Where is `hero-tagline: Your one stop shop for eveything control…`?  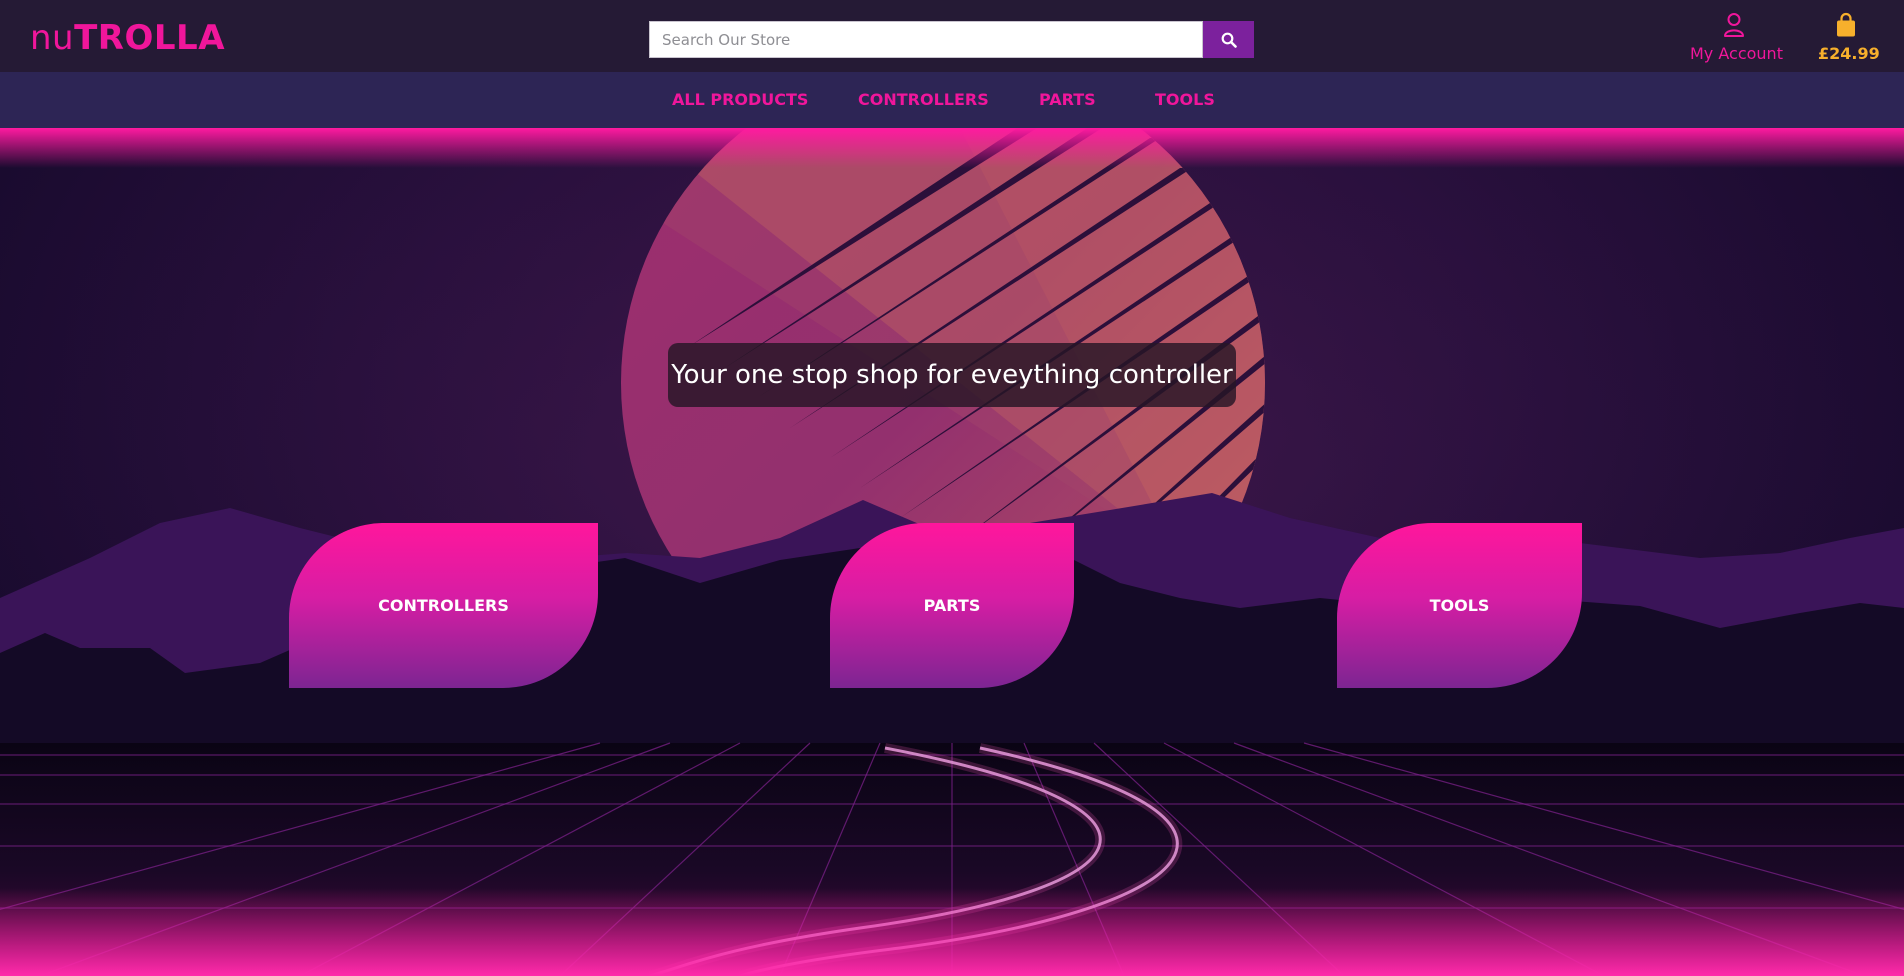
hero-tagline: Your one stop shop for eveything control… is located at coordinates (952, 375).